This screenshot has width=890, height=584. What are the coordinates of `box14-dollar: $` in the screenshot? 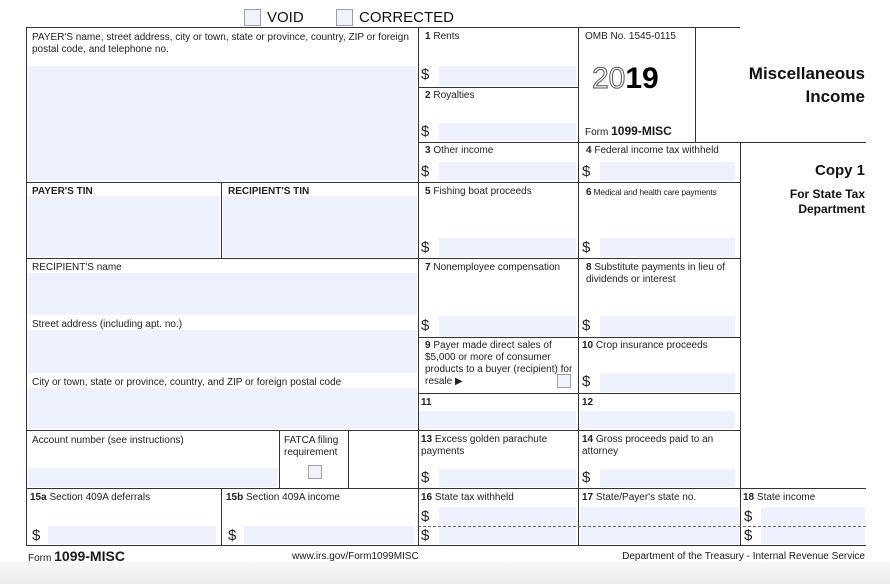 It's located at (586, 477).